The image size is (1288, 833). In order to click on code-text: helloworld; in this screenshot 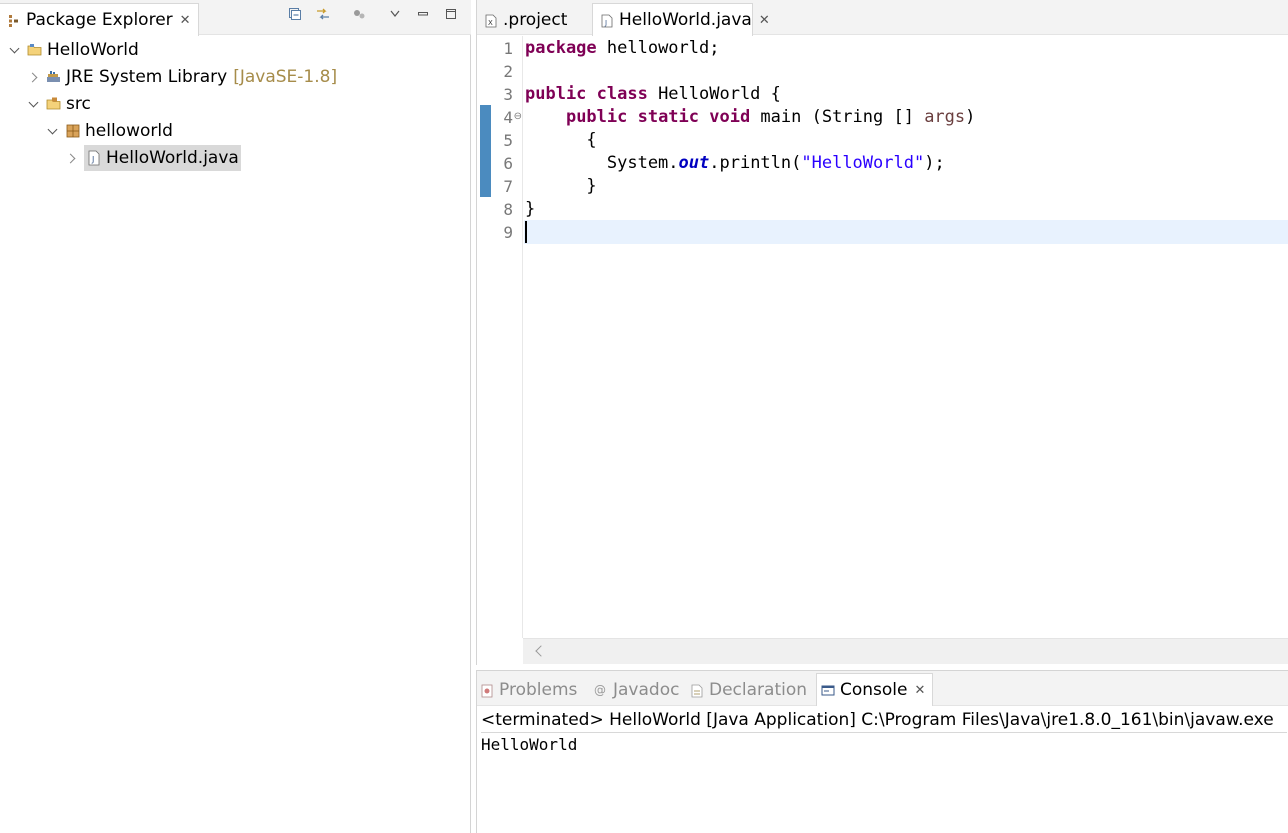, I will do `click(658, 48)`.